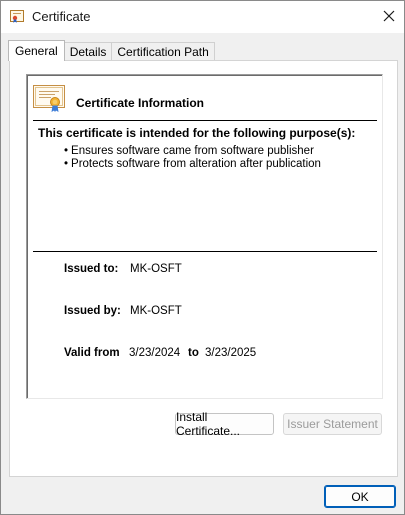 The height and width of the screenshot is (515, 405). What do you see at coordinates (155, 353) in the screenshot?
I see `valid-from-value: 3/23/2024` at bounding box center [155, 353].